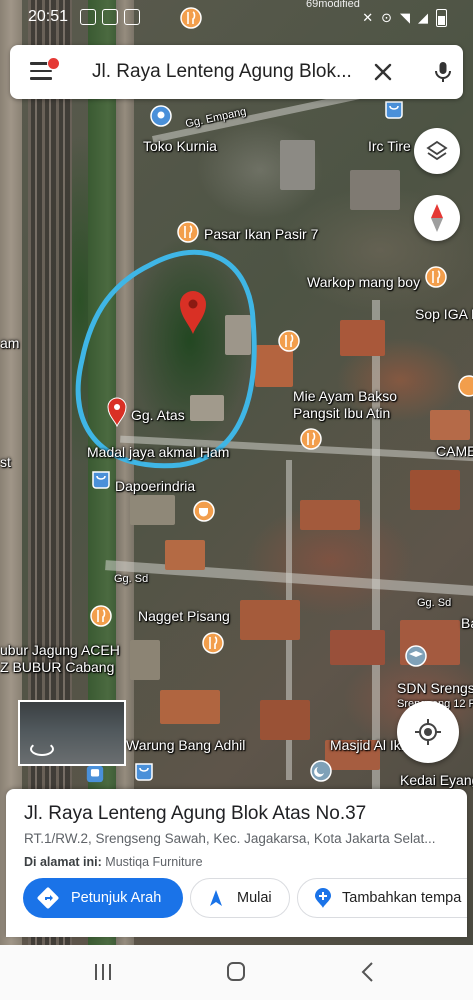 Image resolution: width=473 pixels, height=1000 pixels. I want to click on label-st: st, so click(5, 462).